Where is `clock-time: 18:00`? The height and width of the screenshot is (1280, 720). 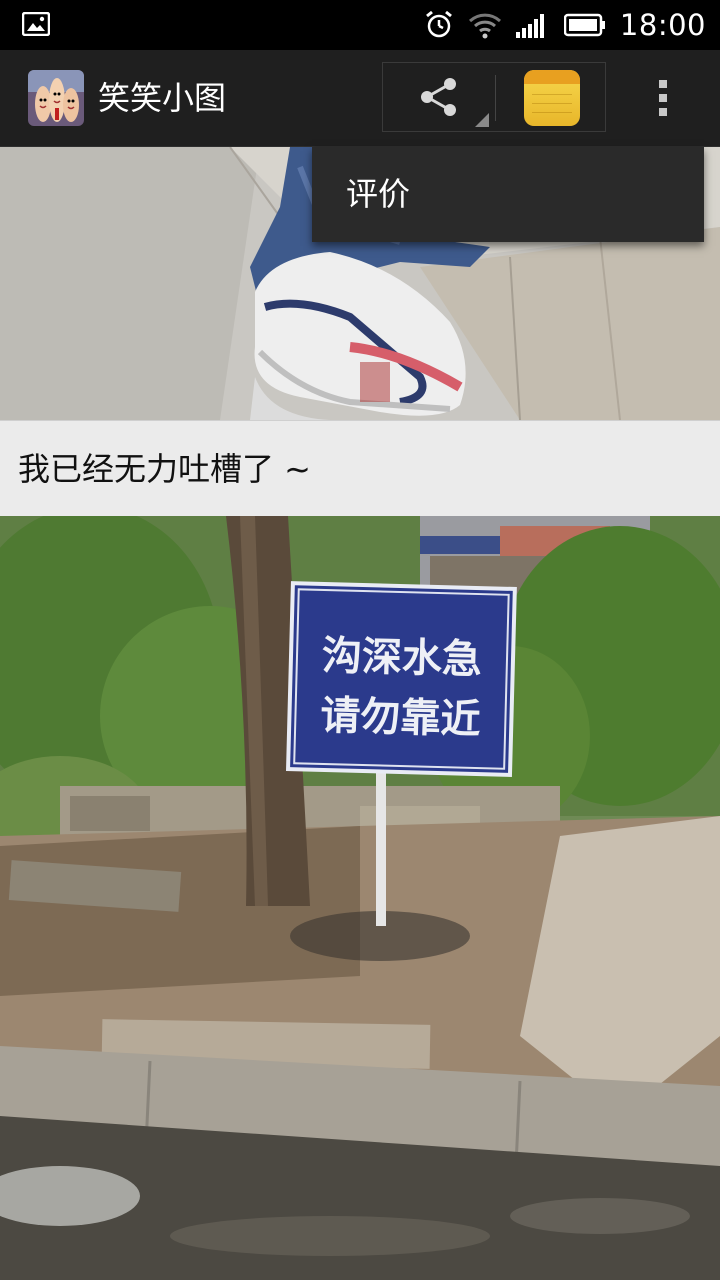
clock-time: 18:00 is located at coordinates (662, 25).